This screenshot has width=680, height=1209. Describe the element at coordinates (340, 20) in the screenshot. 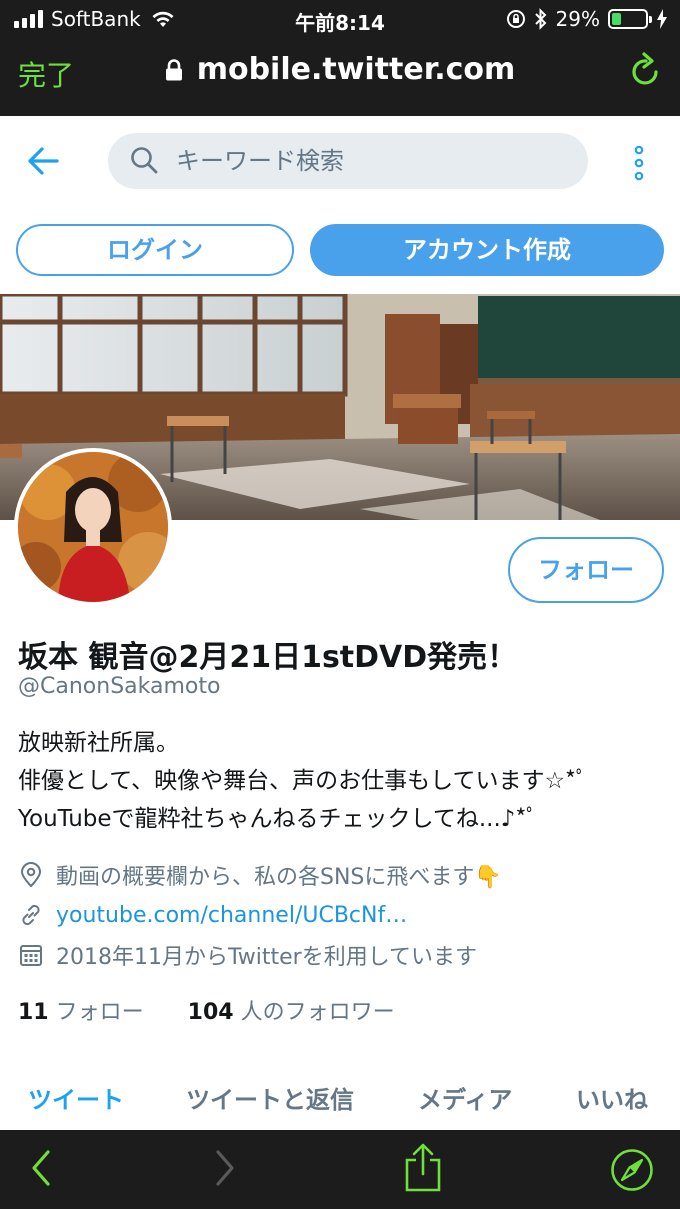

I see `status-bar: SoftBank 午前8:14 29%` at that location.